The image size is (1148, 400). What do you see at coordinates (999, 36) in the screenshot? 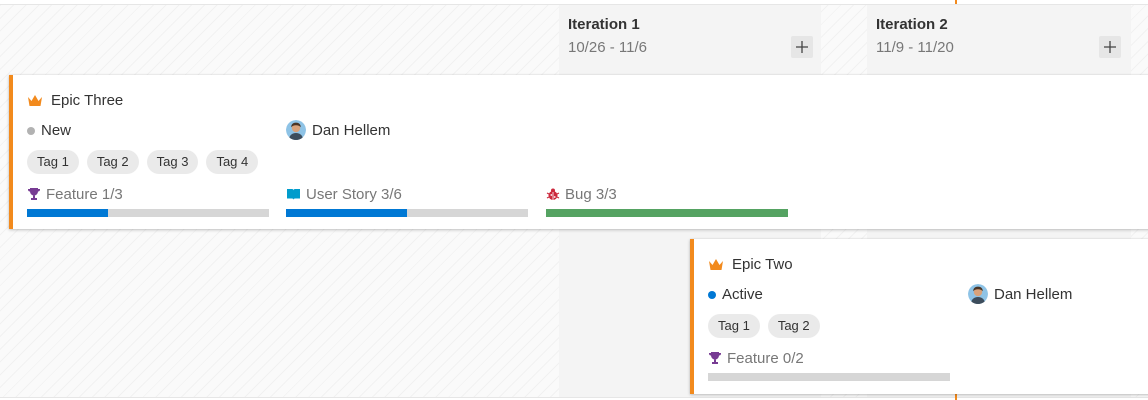
I see `iteration-2-header: Iteration 2 11/9 - 11/20` at bounding box center [999, 36].